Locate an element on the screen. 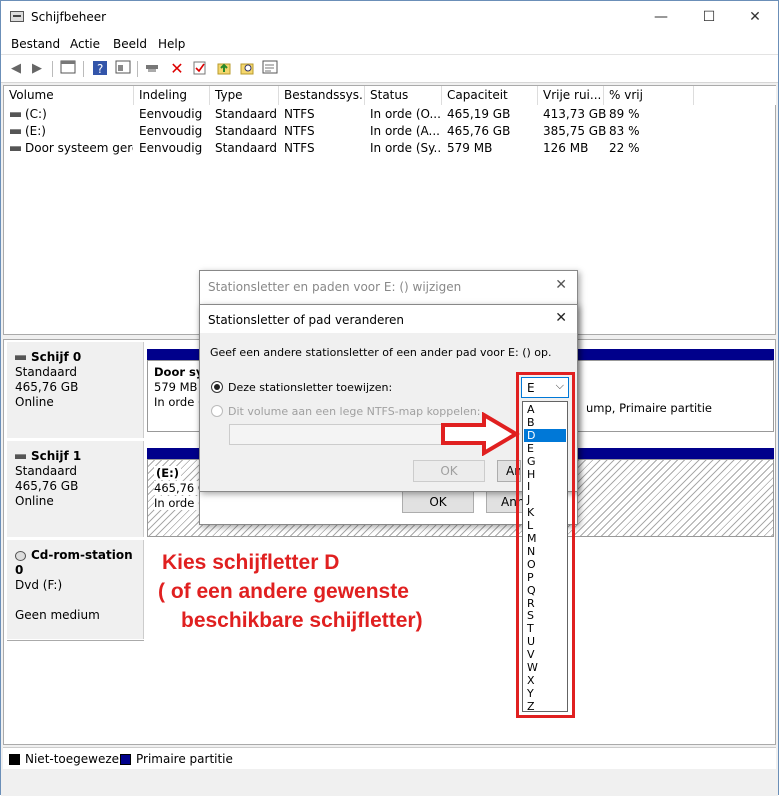 This screenshot has width=779, height=796. radio-assign-label: Deze stationsletter toewijzen: is located at coordinates (310, 387).